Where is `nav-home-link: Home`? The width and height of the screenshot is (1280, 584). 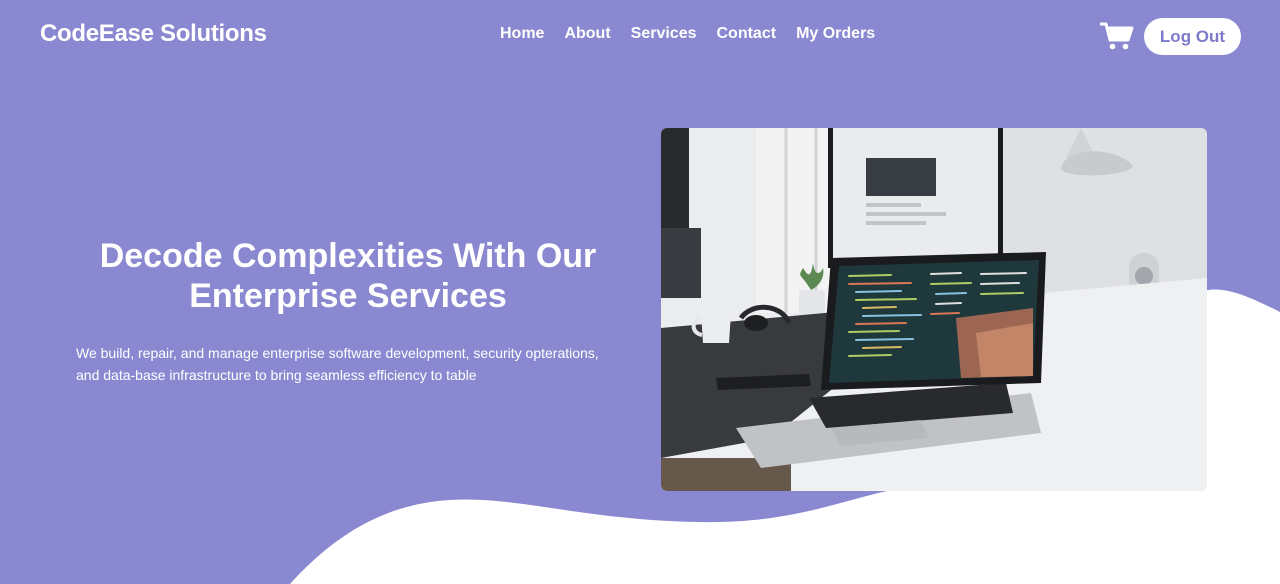
nav-home-link: Home is located at coordinates (522, 33).